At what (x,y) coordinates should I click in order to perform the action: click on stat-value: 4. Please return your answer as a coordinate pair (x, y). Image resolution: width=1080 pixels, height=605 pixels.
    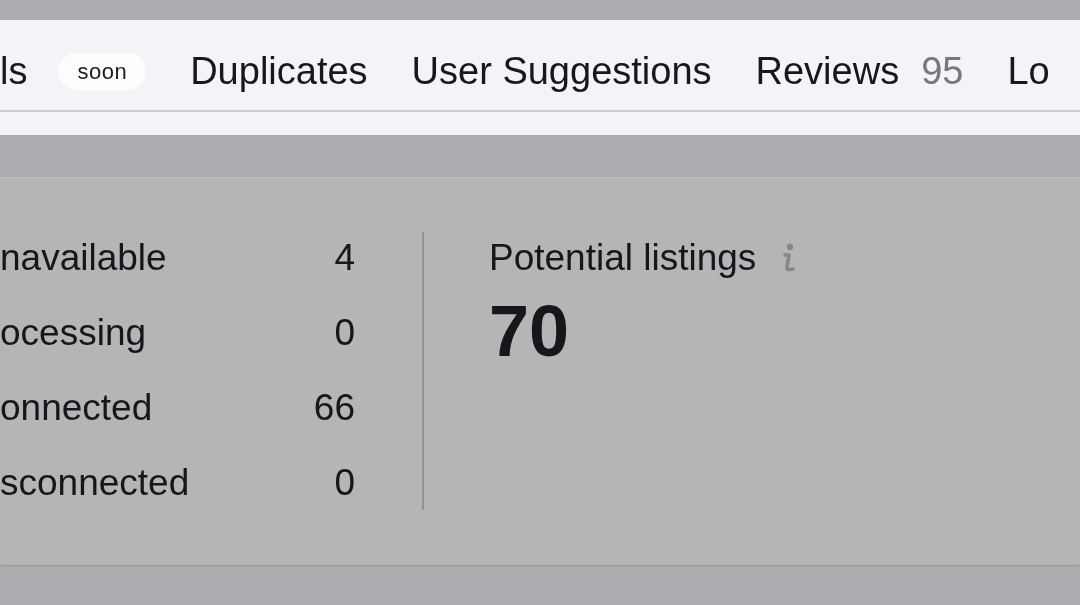
    Looking at the image, I should click on (344, 257).